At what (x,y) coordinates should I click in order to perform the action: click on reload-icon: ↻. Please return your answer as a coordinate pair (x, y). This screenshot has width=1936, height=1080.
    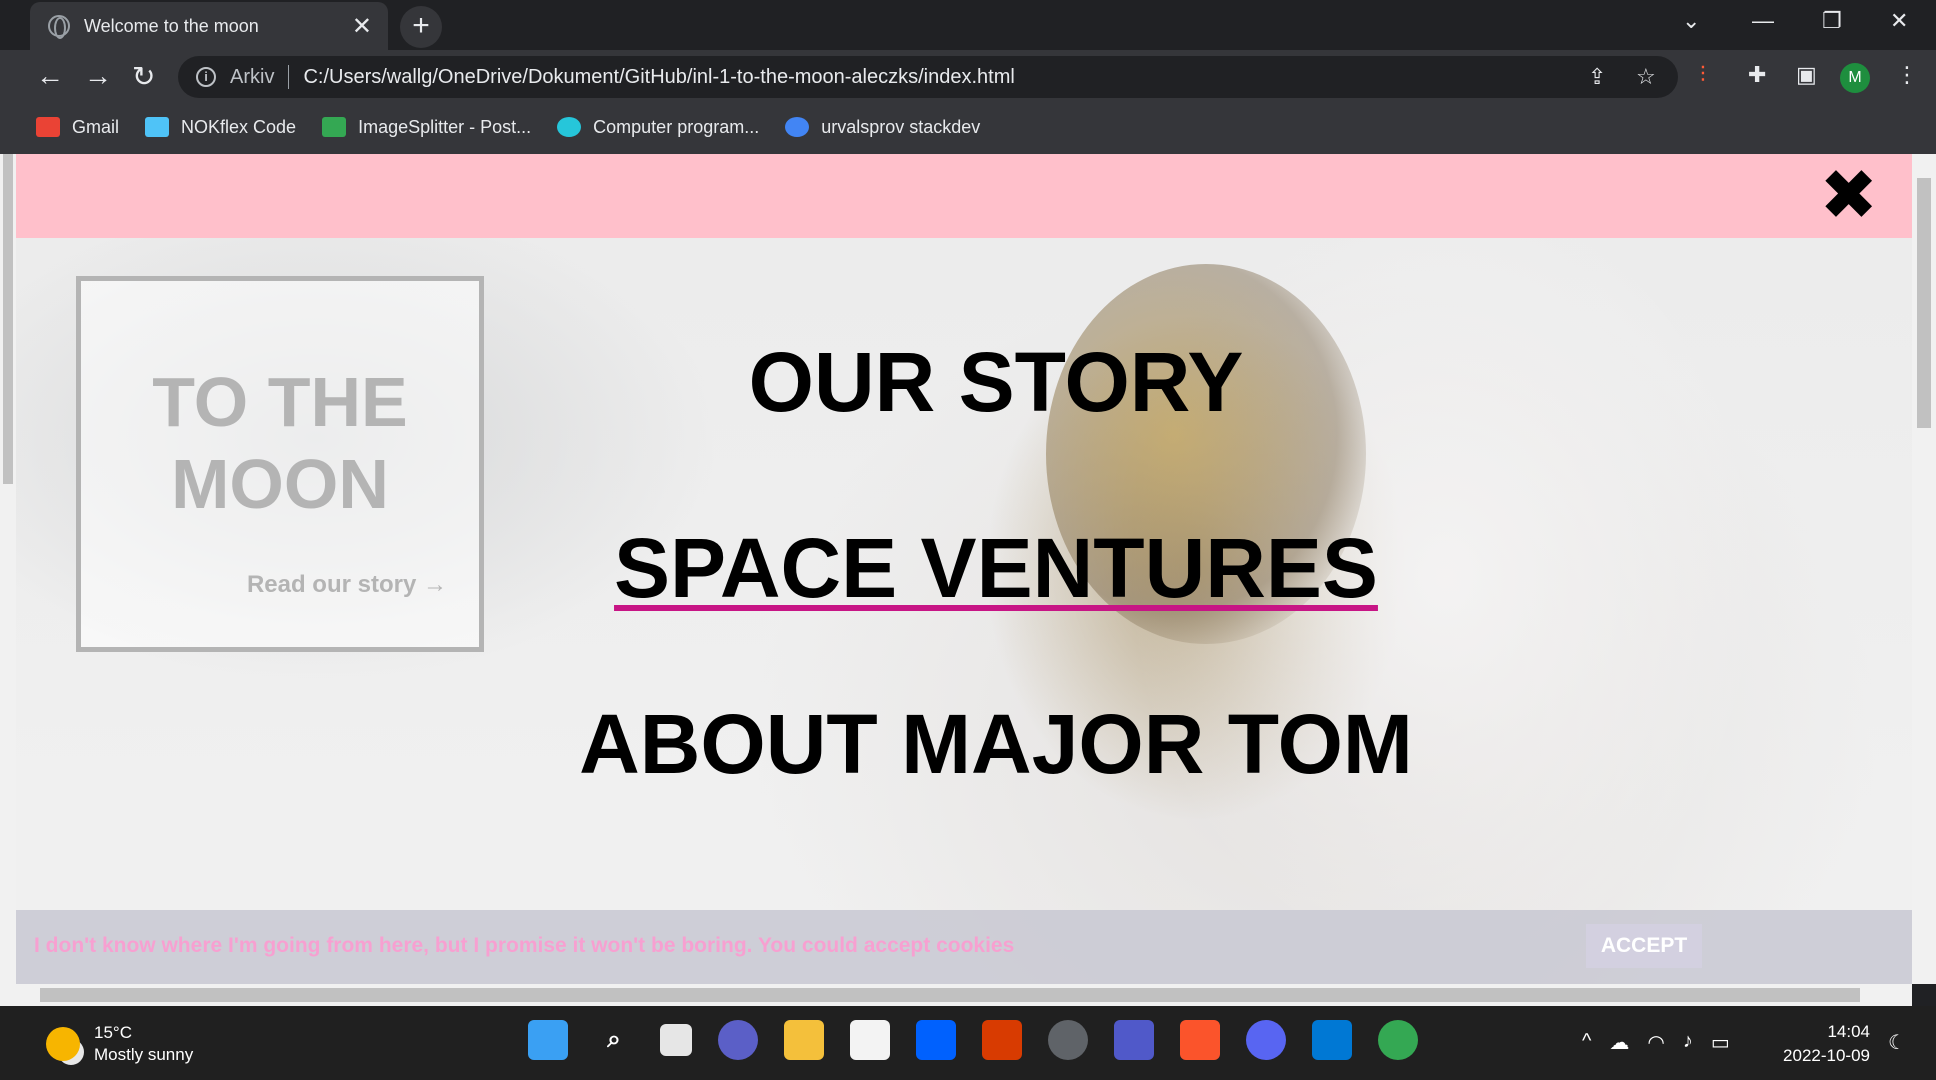
    Looking at the image, I should click on (143, 76).